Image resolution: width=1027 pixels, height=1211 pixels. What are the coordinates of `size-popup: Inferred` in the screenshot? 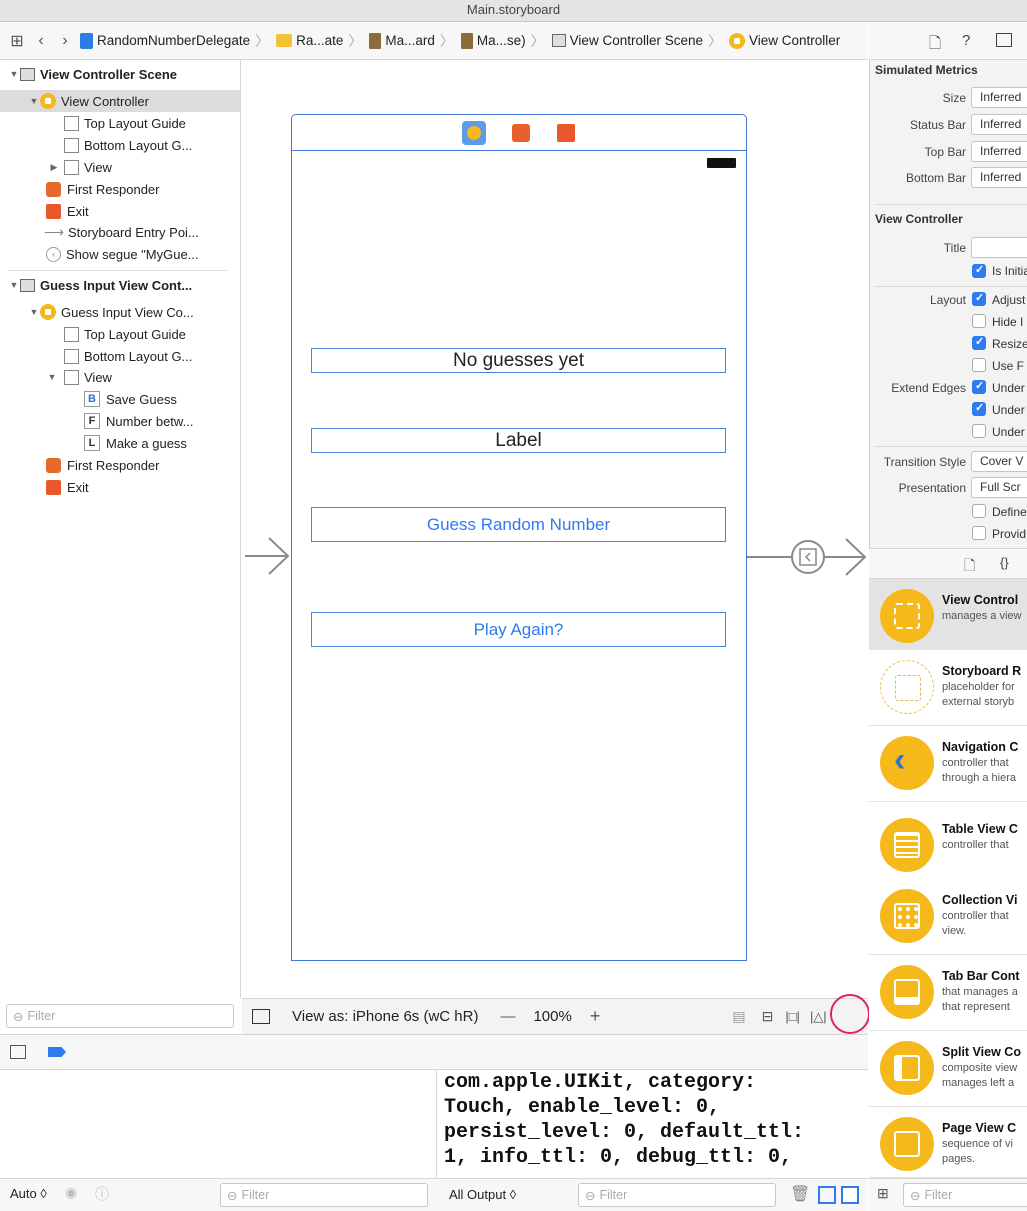 It's located at (999, 97).